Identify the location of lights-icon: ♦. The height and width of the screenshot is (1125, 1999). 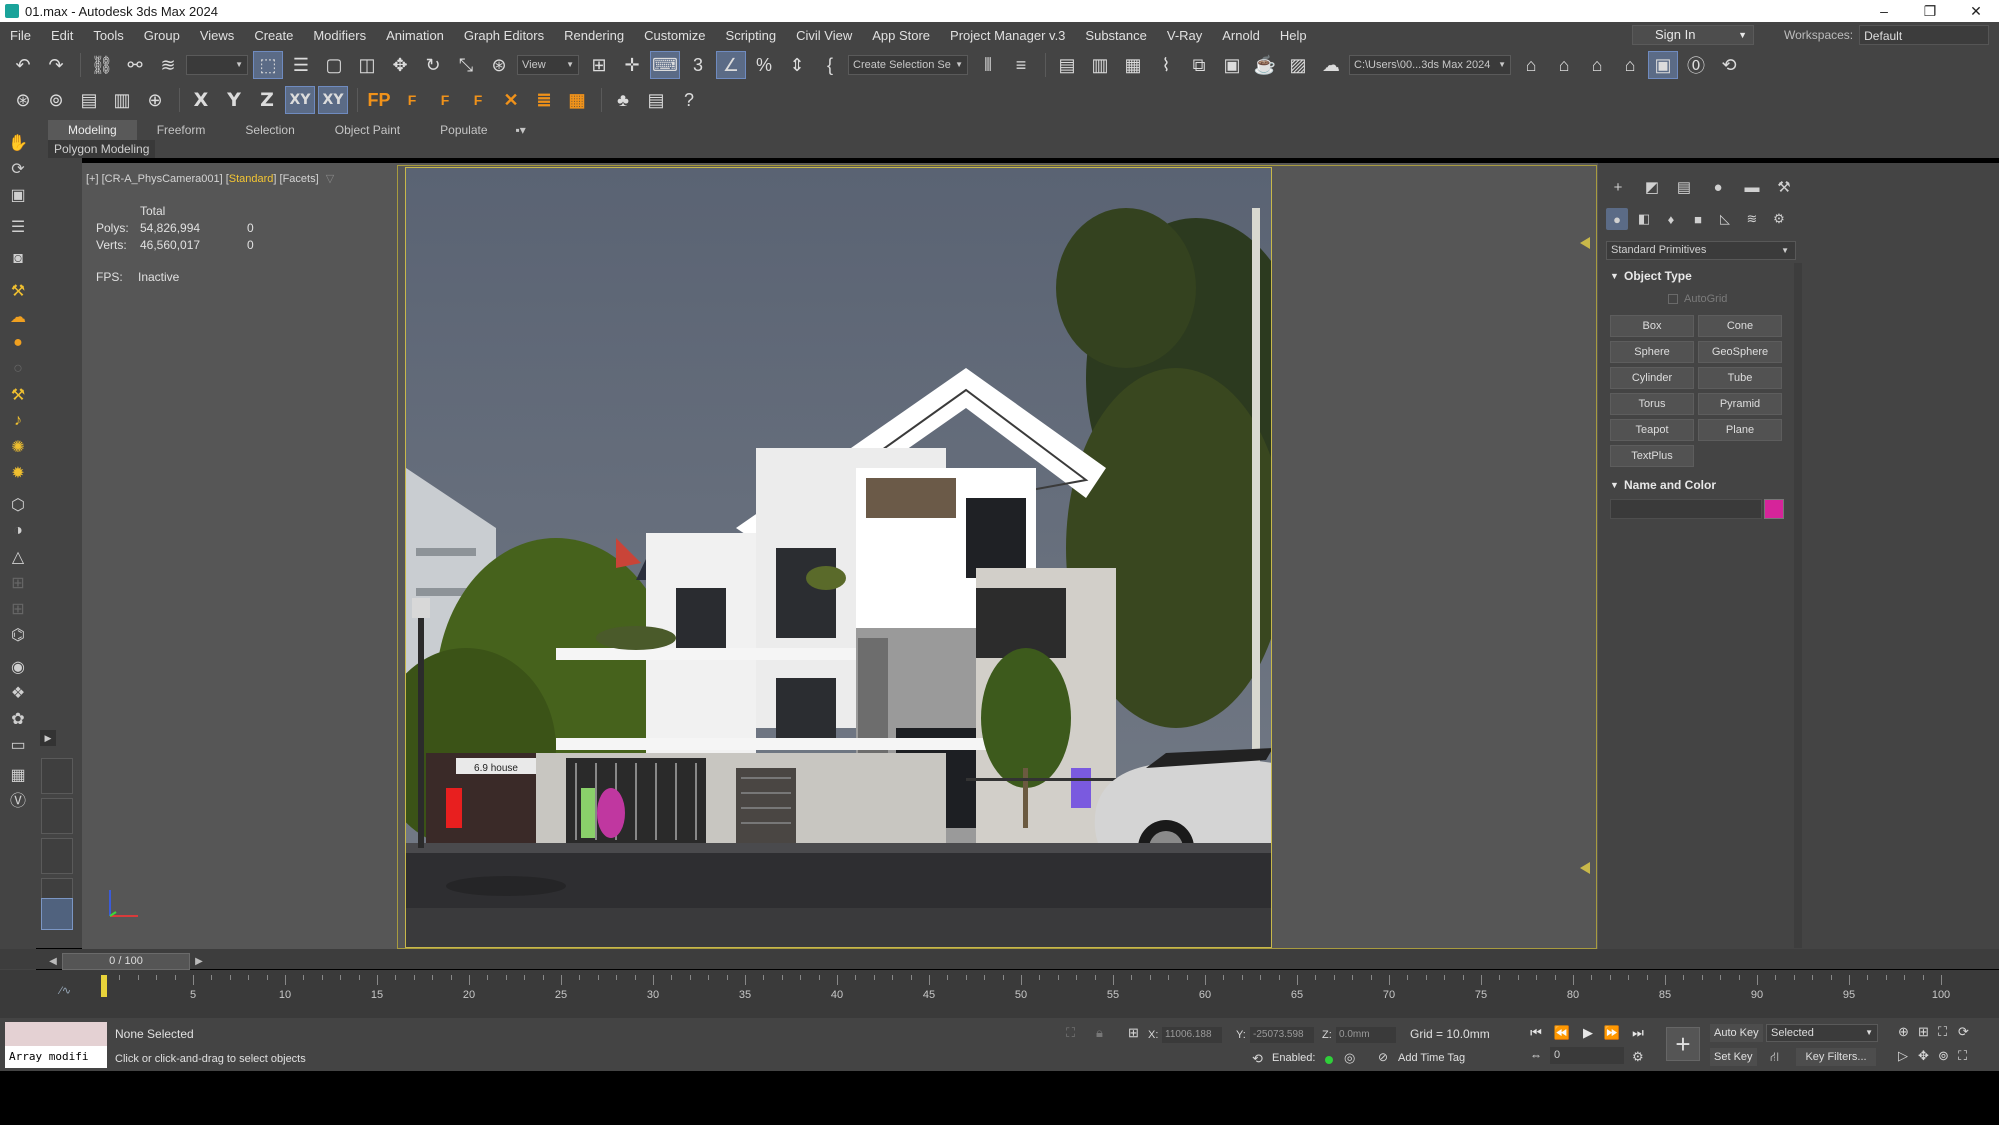
(1671, 219).